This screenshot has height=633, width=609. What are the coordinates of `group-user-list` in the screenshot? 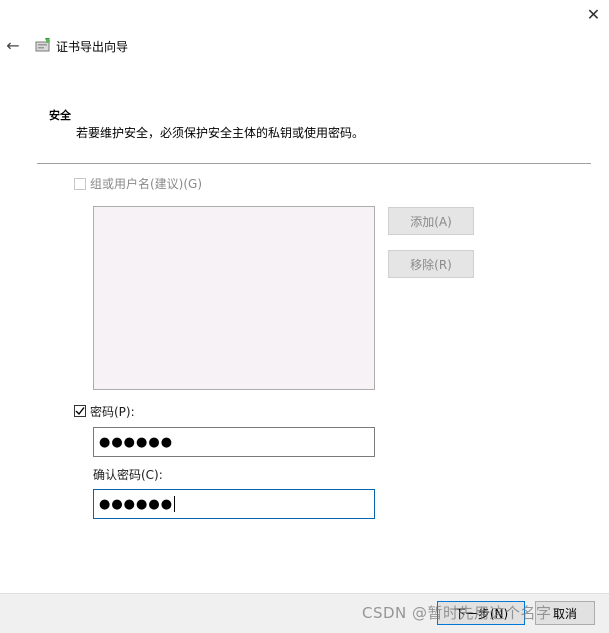 It's located at (234, 298).